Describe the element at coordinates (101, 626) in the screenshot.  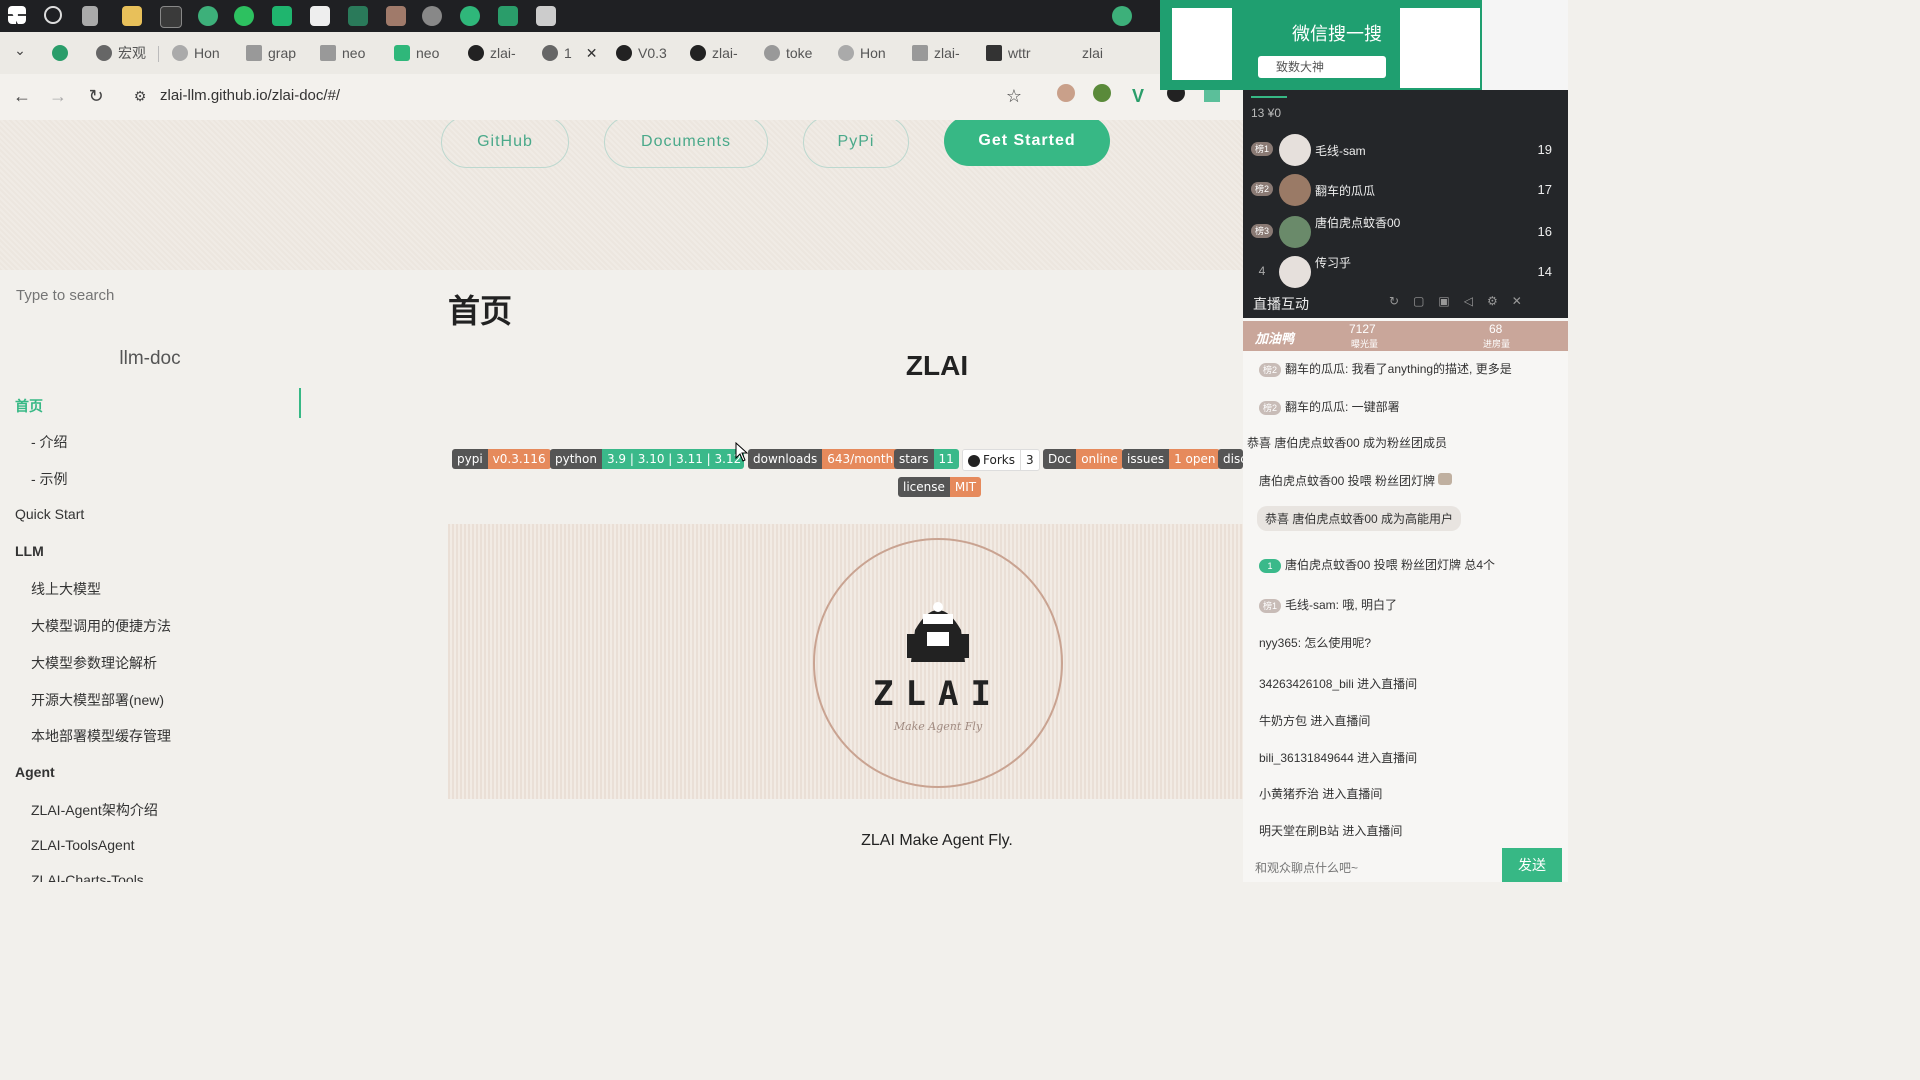
I see `sidebar-item-model-calling: 大模型调用的便捷方法` at that location.